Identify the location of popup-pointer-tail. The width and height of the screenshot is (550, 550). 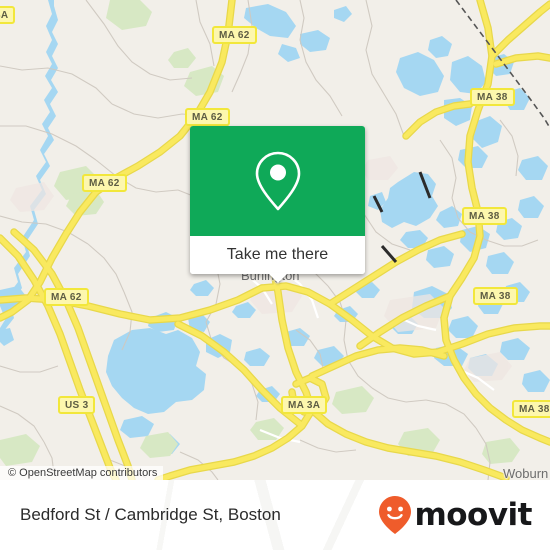
(277, 278).